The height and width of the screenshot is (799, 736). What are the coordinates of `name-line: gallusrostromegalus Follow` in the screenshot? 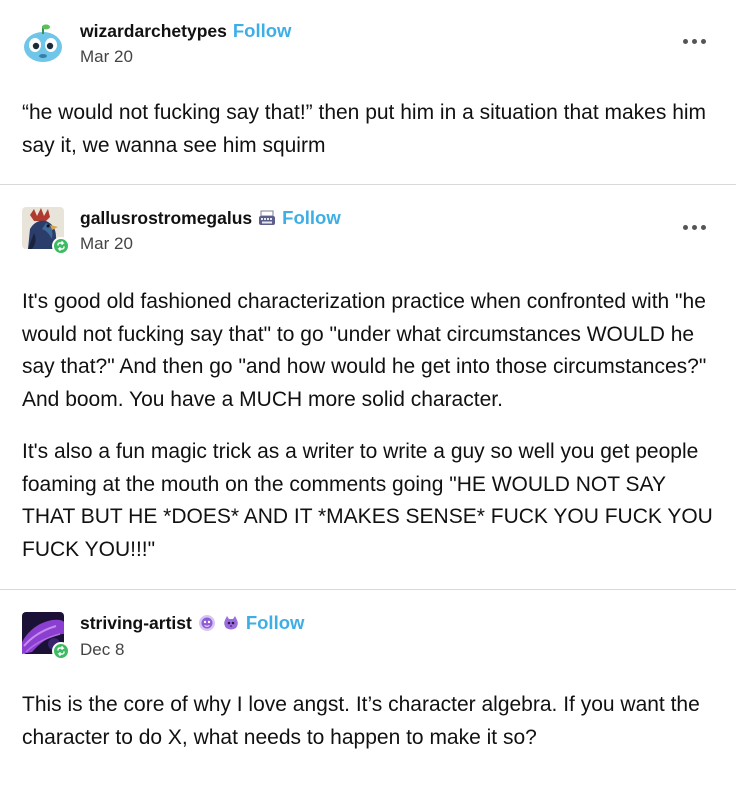 It's located at (210, 218).